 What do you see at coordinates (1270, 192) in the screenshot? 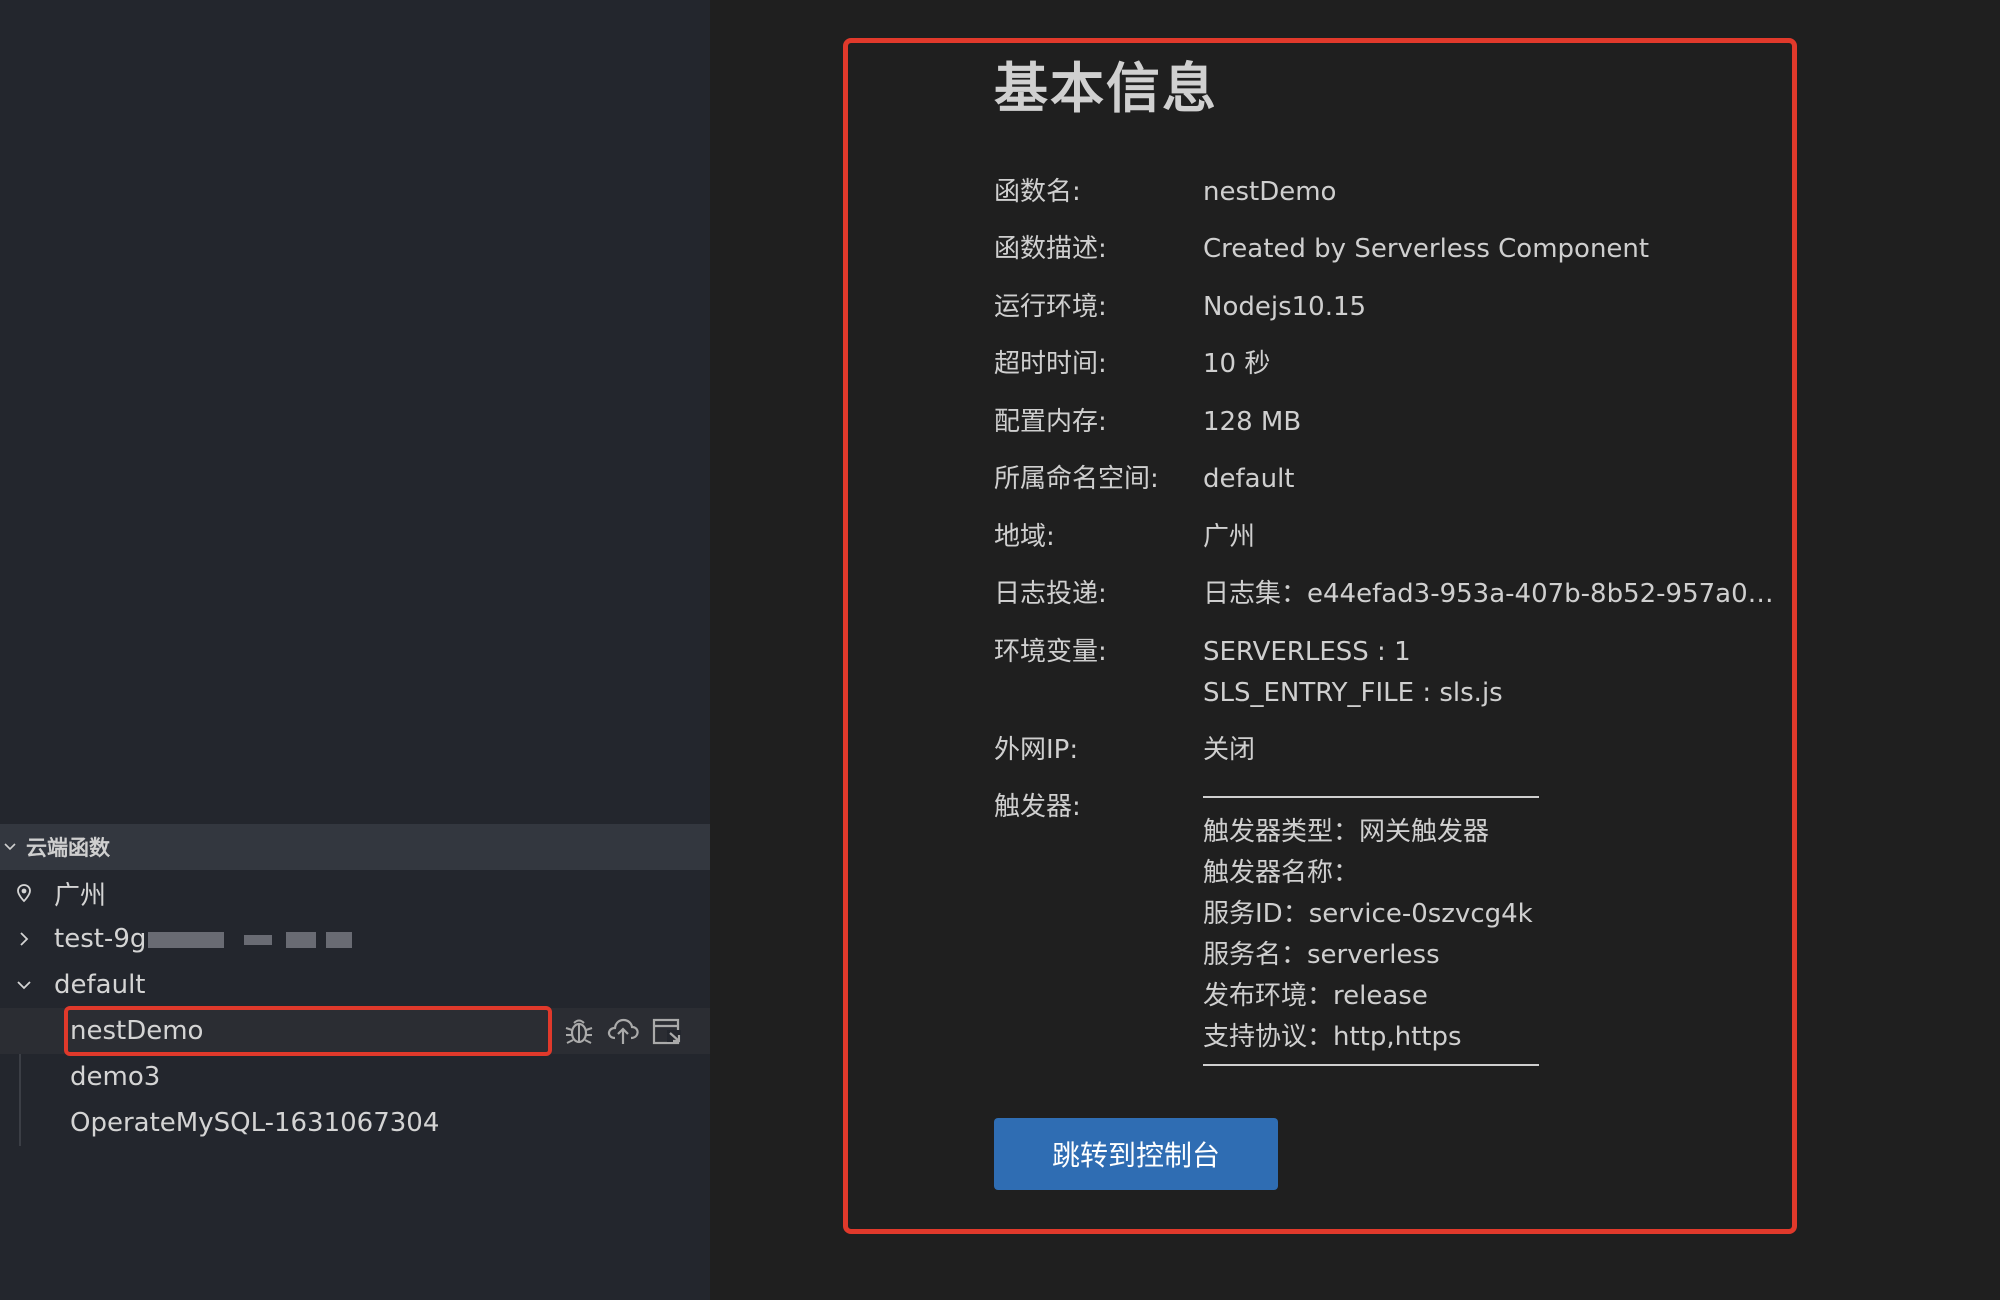
I see `field-value: nestDemo` at bounding box center [1270, 192].